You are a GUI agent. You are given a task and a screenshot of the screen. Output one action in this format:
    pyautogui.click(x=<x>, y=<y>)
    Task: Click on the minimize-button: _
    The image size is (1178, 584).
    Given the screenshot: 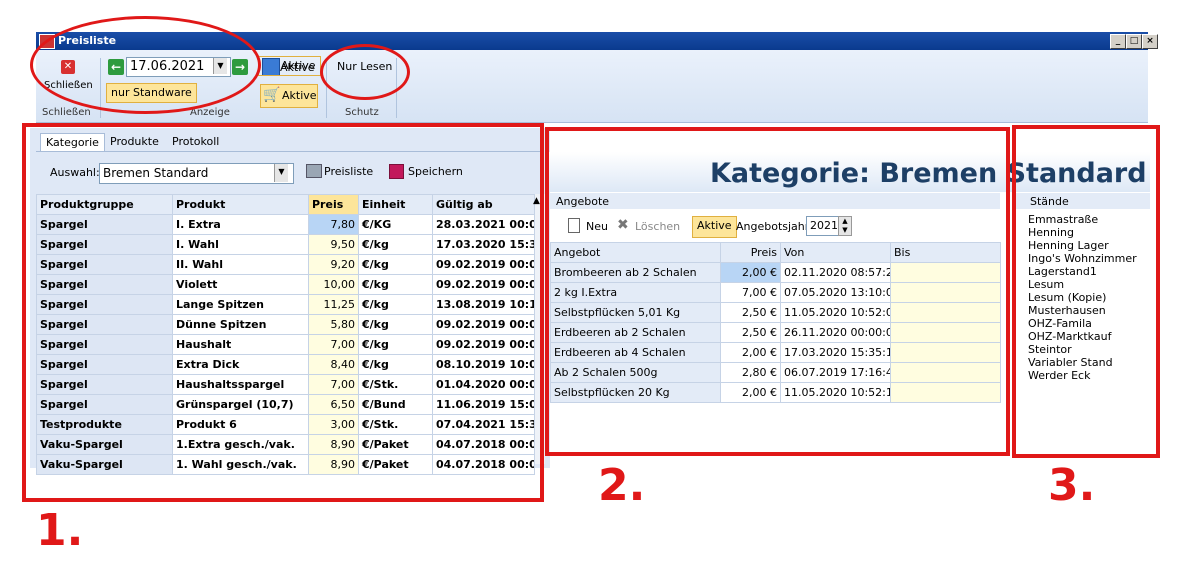 What is the action you would take?
    pyautogui.click(x=1118, y=41)
    